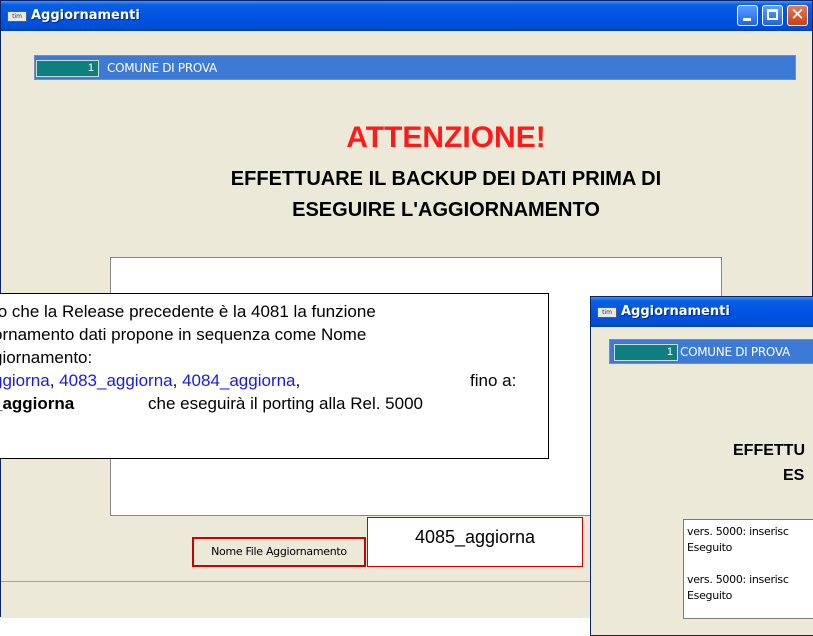 The width and height of the screenshot is (813, 636). Describe the element at coordinates (85, 15) in the screenshot. I see `window-title: Aggiornamenti` at that location.